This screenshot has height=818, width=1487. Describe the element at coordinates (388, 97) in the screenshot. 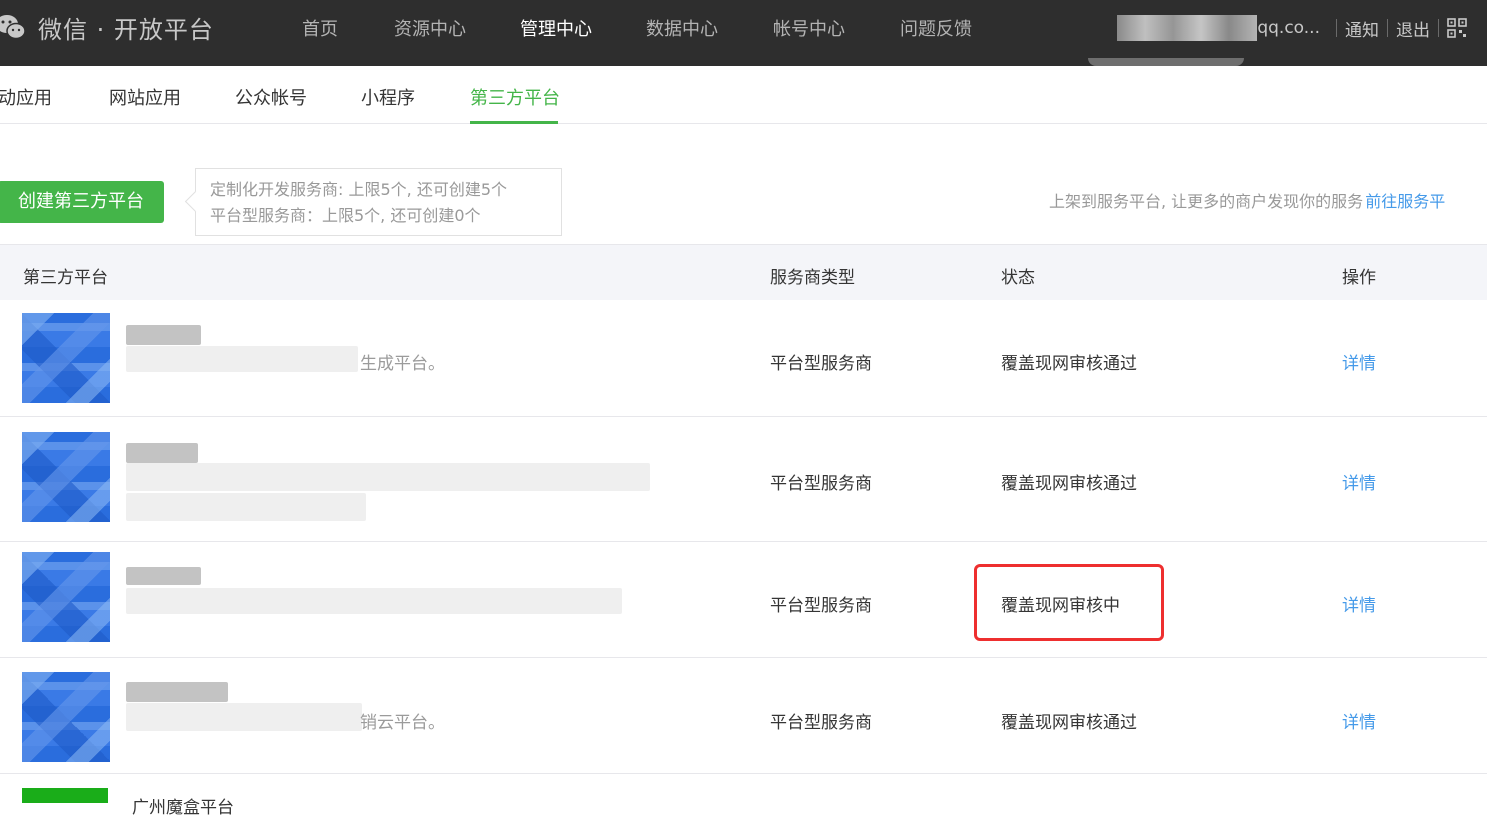

I see `tab-mini-program: 小程序` at that location.